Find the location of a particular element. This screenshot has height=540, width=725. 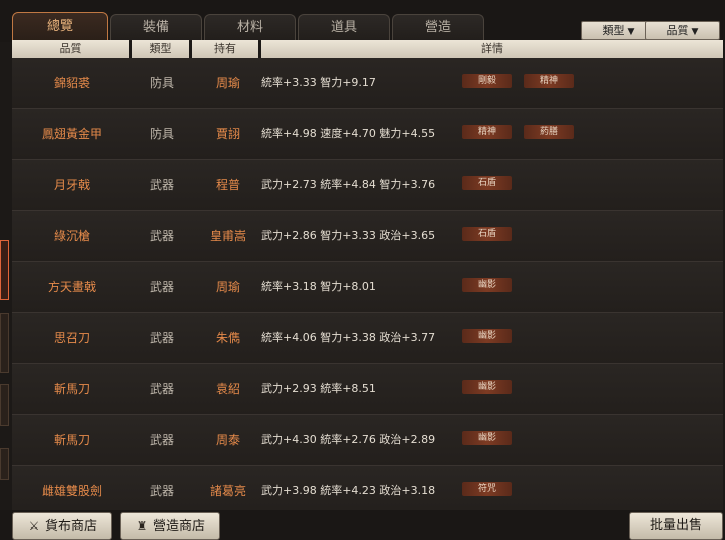

item-detail: 統率+3.18 智力+8.01 is located at coordinates (318, 286).